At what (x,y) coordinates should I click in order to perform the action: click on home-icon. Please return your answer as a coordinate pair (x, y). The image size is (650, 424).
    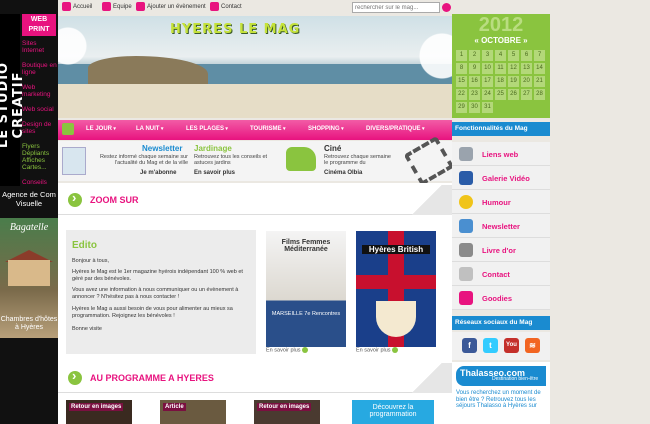
    Looking at the image, I should click on (66, 6).